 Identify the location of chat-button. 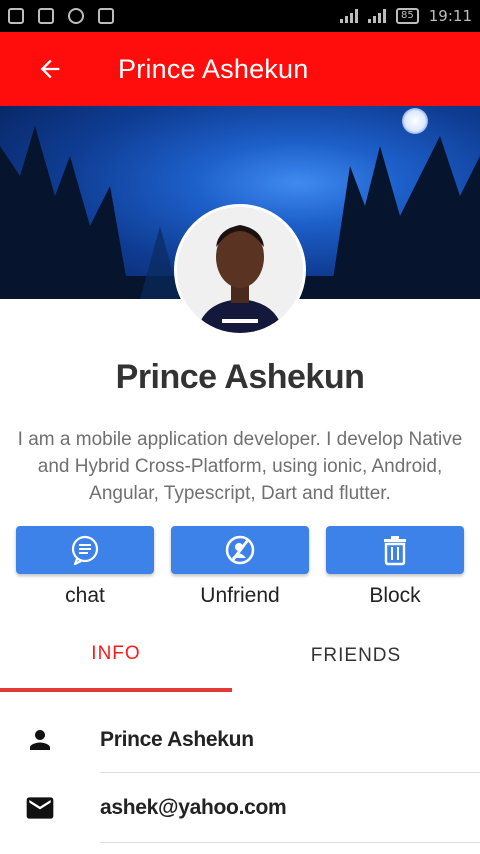
(85, 550).